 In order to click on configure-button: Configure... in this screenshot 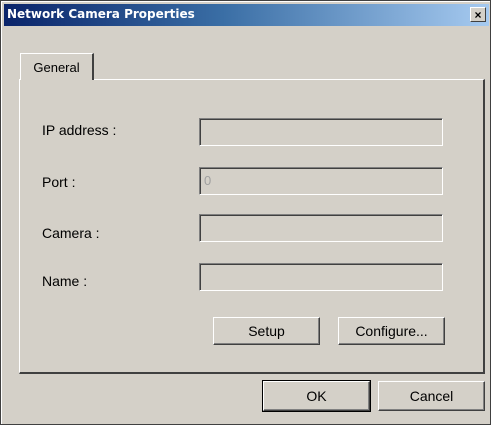, I will do `click(391, 331)`.